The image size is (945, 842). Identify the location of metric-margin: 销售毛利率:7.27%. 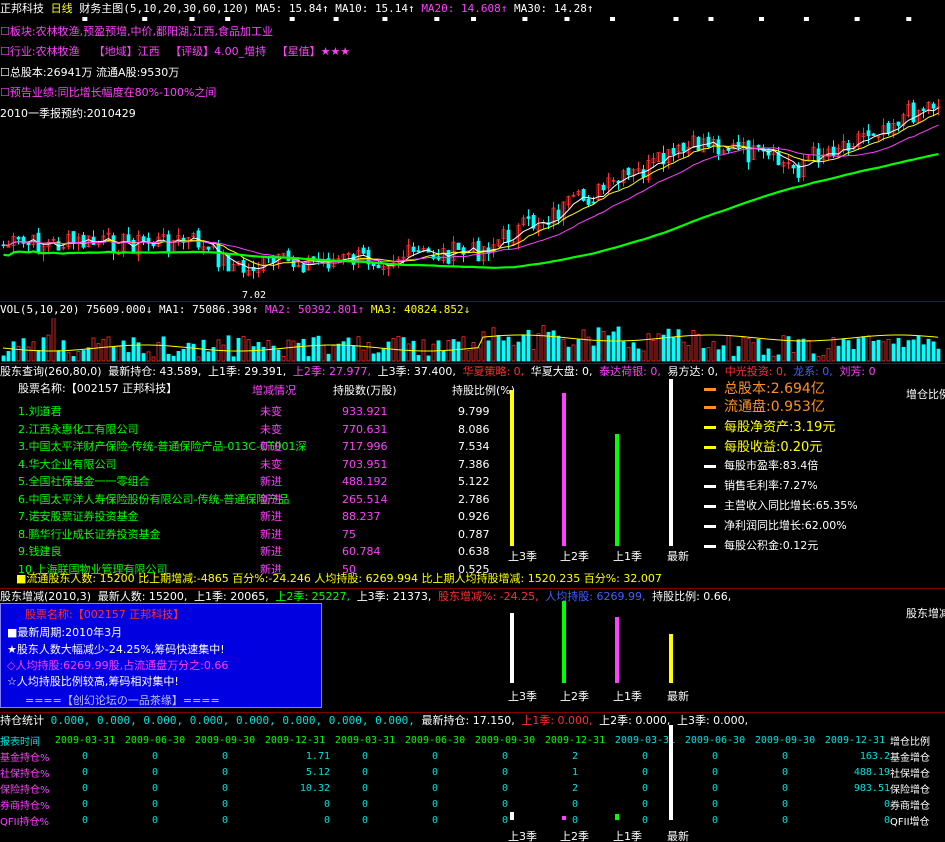
(761, 485).